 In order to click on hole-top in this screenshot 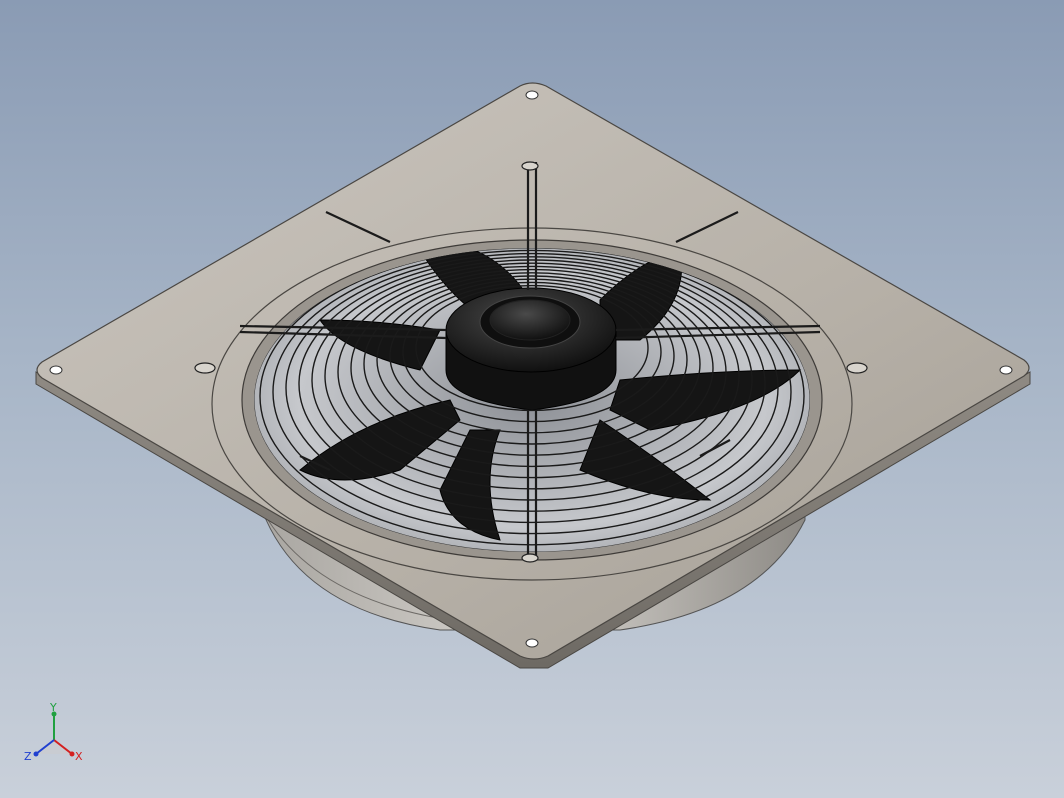, I will do `click(532, 95)`.